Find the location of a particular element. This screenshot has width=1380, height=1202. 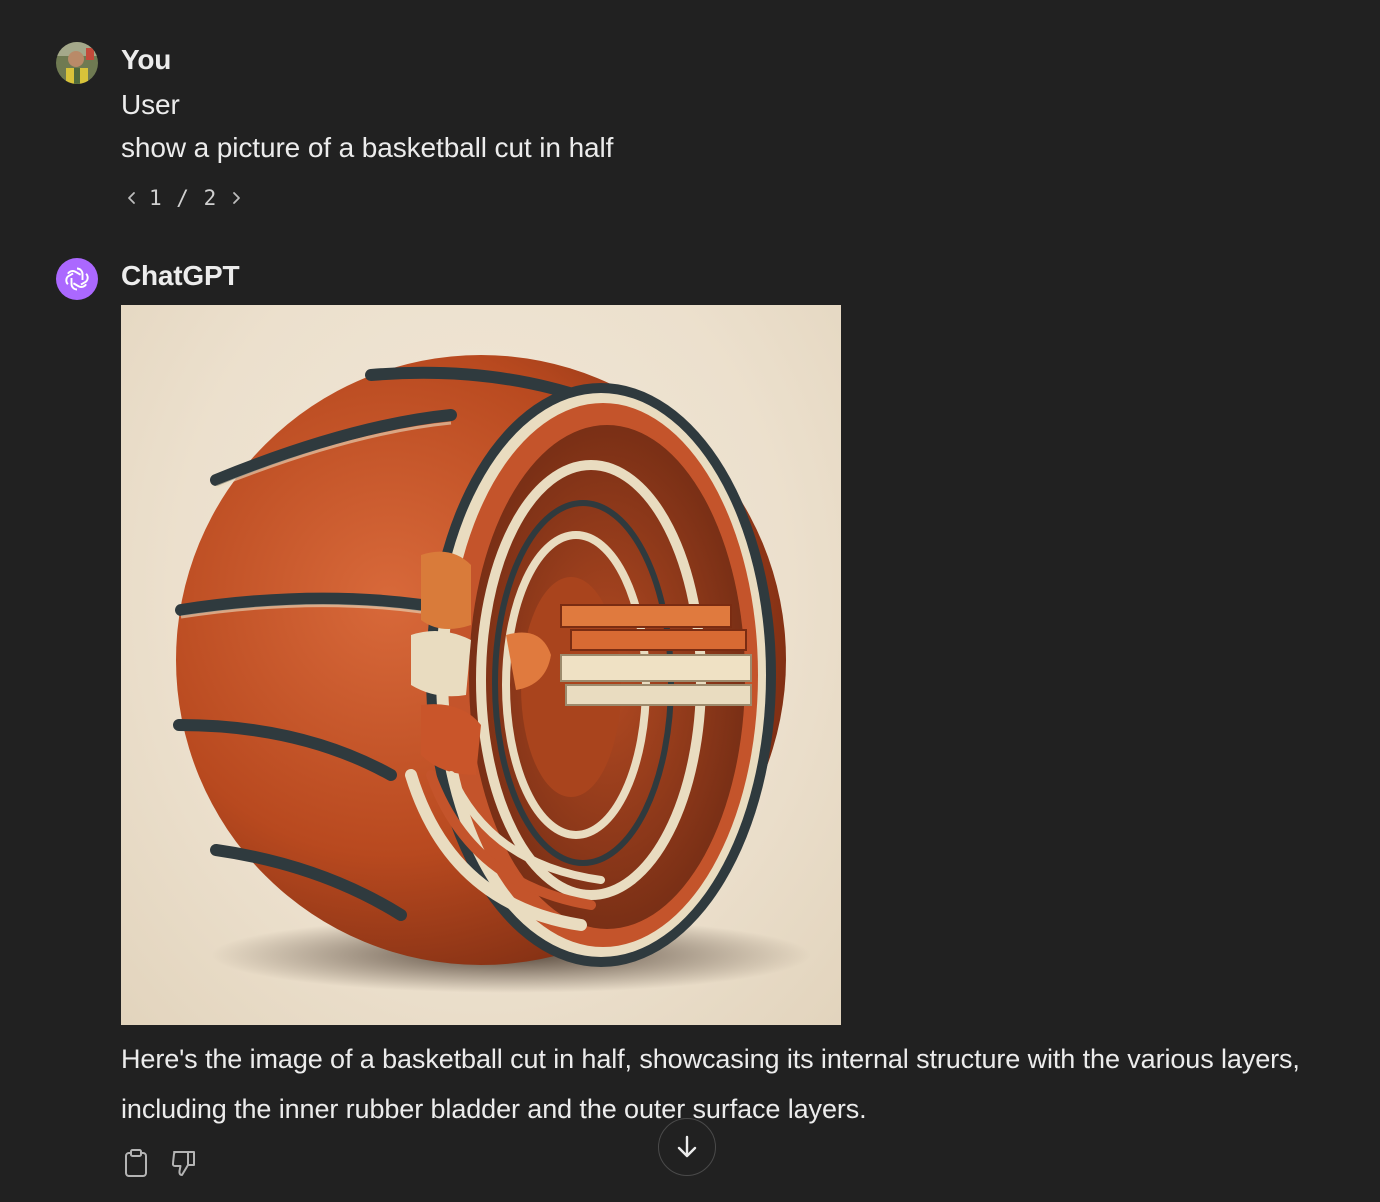

version-count: 1 / 2 is located at coordinates (183, 198).